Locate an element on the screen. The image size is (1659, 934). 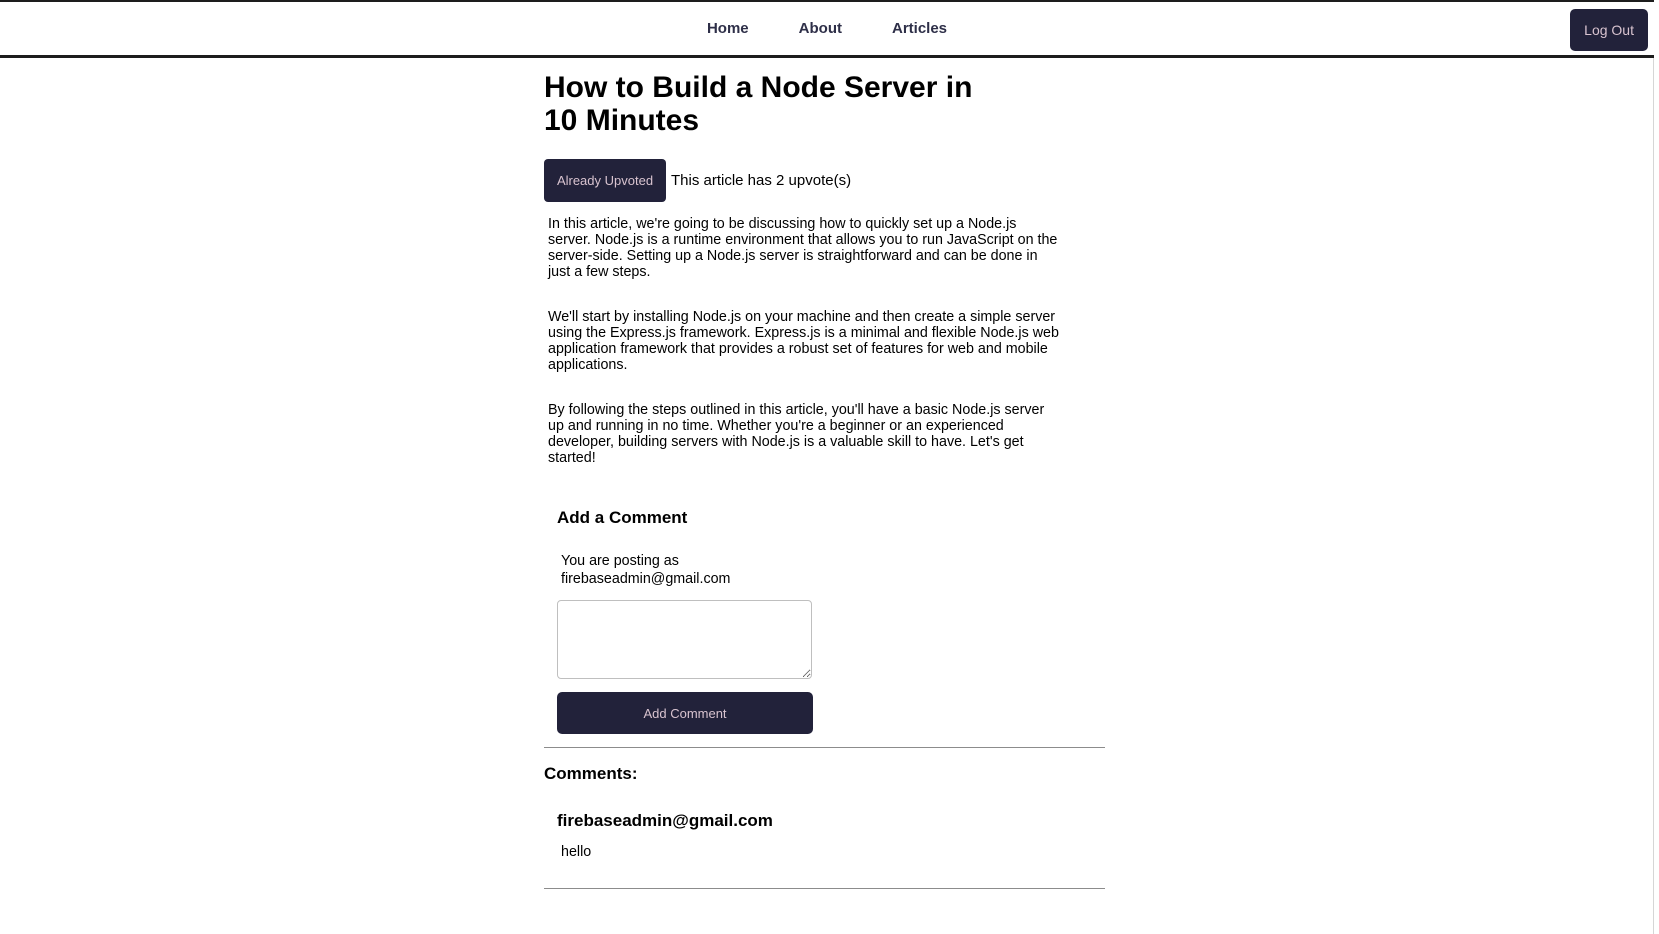
comment-text: hello is located at coordinates (576, 852).